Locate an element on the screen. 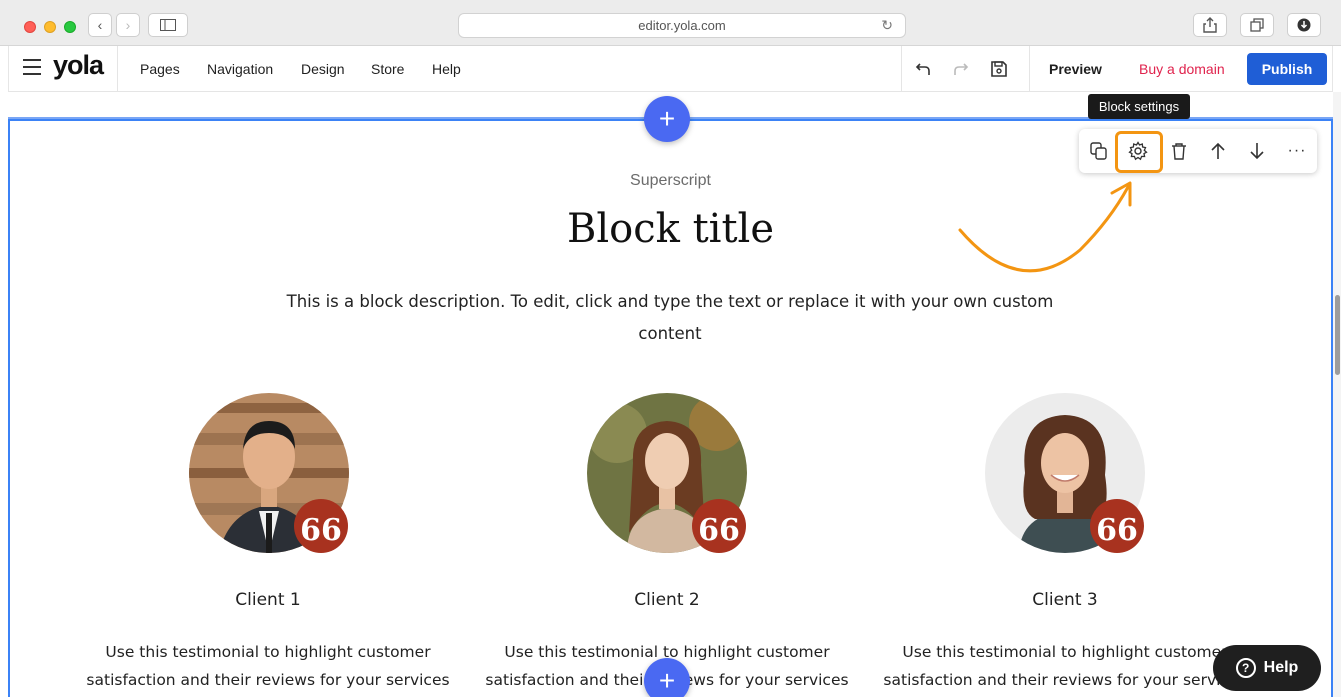  nav-help: Help is located at coordinates (446, 69).